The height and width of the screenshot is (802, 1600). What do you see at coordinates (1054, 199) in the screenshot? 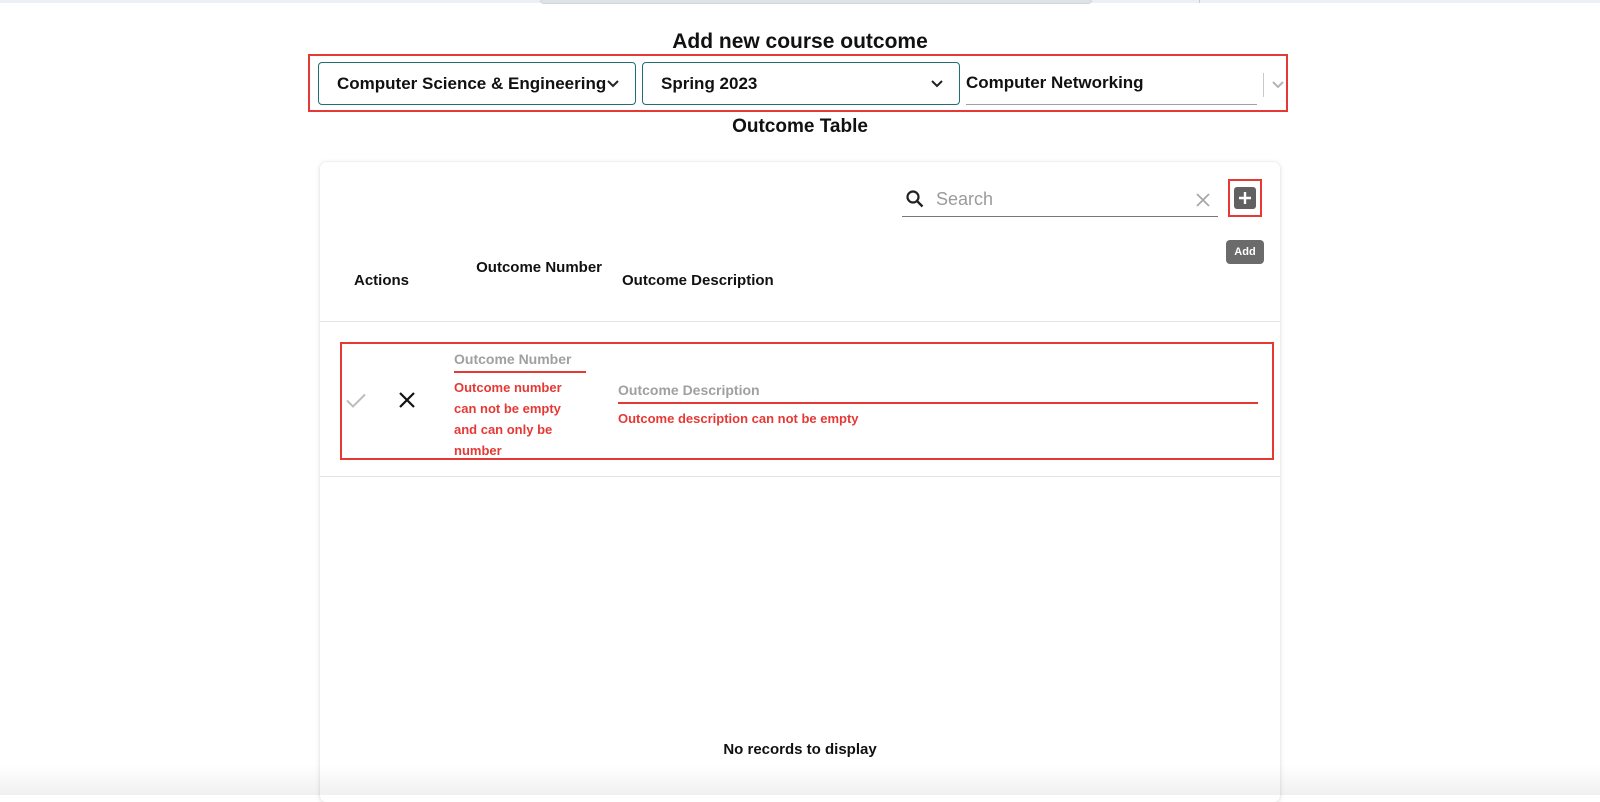
I see `search-input` at bounding box center [1054, 199].